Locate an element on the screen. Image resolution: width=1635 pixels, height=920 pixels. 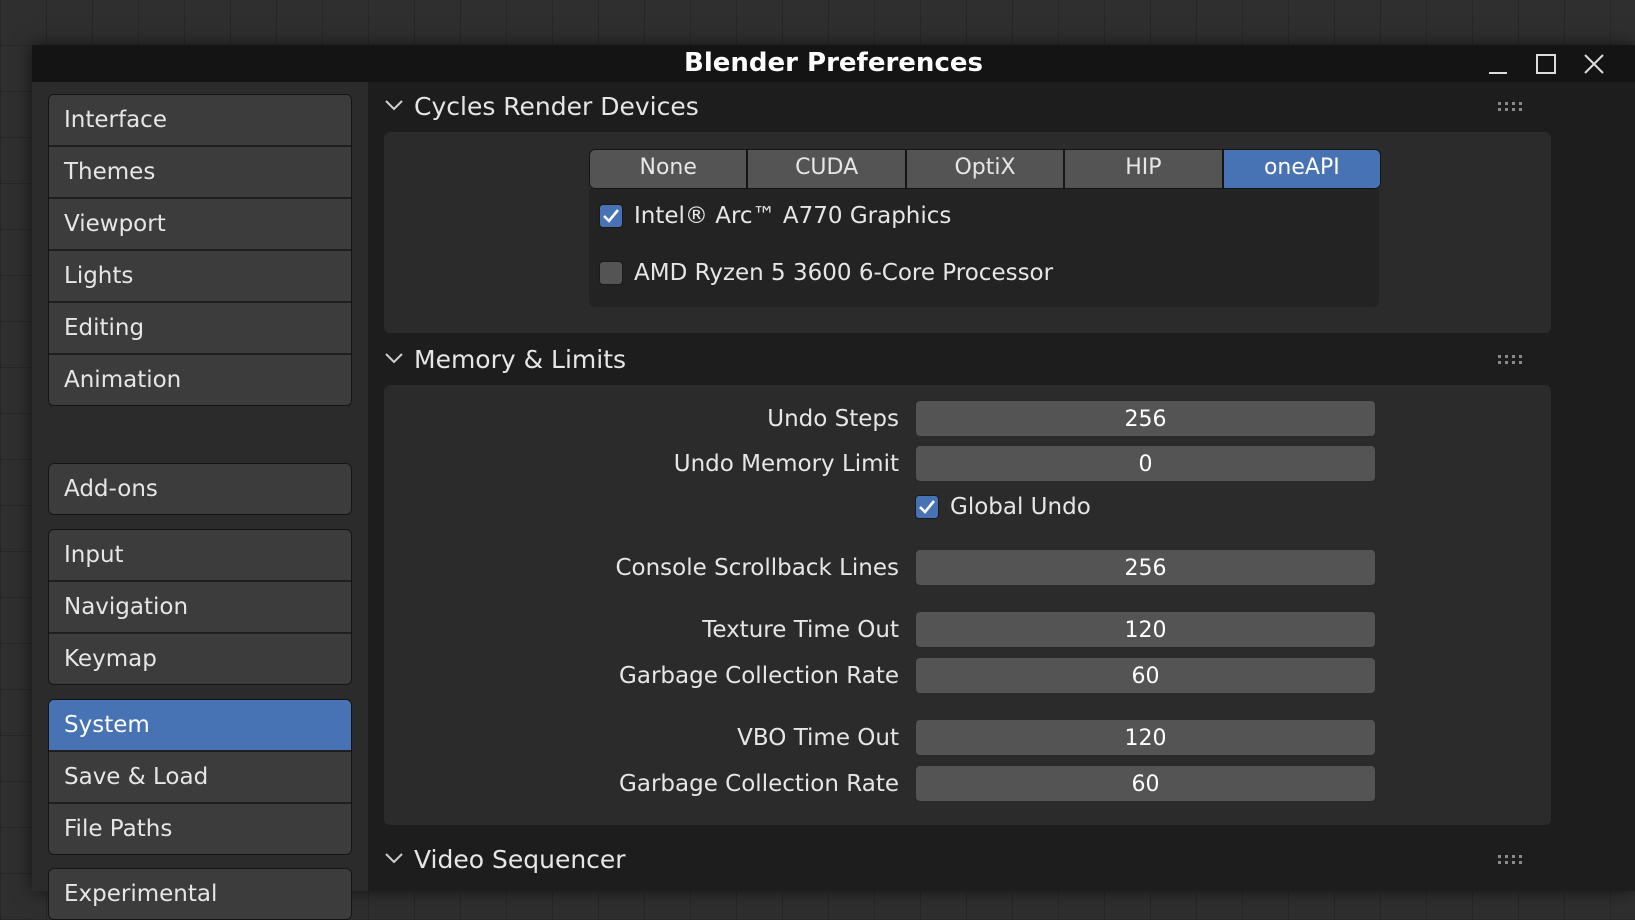
nav-group-addons: Add-ons is located at coordinates (200, 489).